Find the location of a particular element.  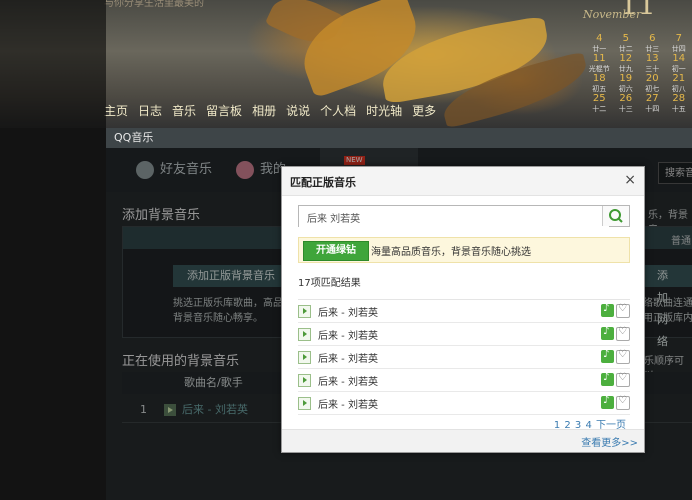

calendar-day: 26 is located at coordinates (626, 98).